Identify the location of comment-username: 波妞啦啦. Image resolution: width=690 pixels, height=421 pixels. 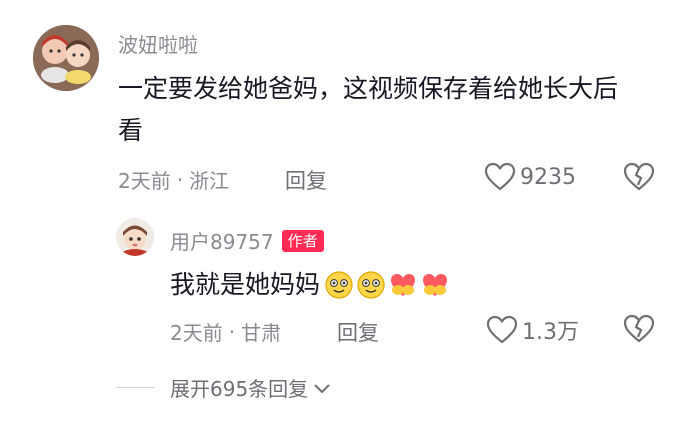
(158, 43).